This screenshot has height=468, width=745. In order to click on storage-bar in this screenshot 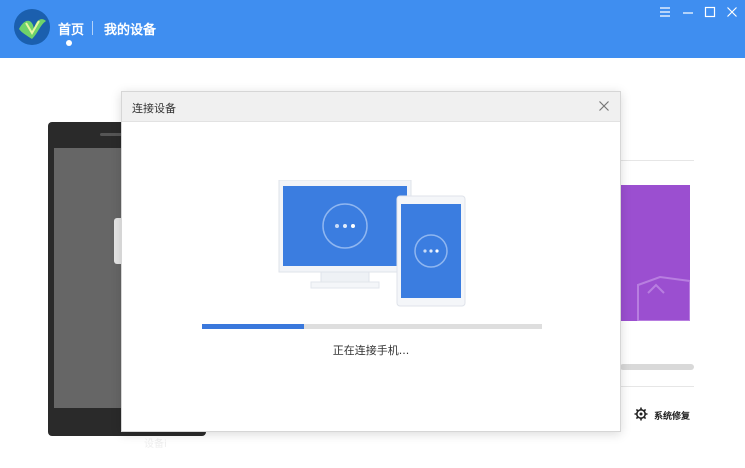, I will do `click(657, 367)`.